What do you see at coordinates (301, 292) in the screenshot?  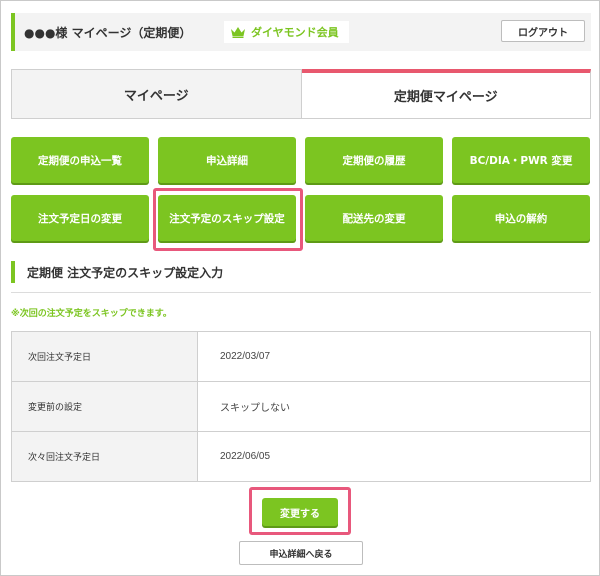 I see `section-divider` at bounding box center [301, 292].